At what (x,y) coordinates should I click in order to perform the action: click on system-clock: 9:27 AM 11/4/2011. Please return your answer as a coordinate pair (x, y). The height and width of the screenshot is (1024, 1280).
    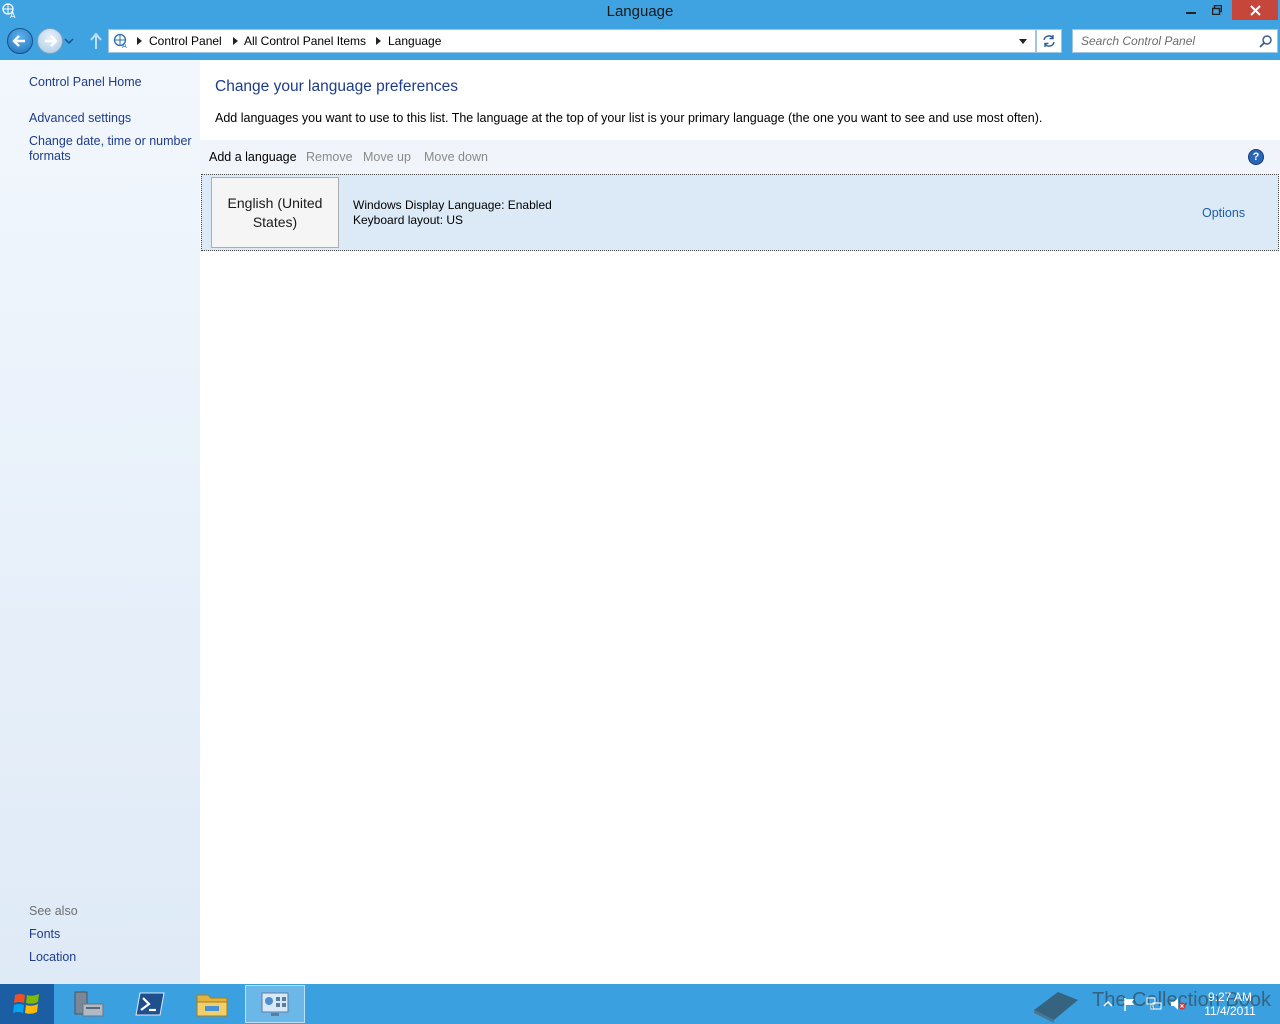
    Looking at the image, I should click on (1230, 1004).